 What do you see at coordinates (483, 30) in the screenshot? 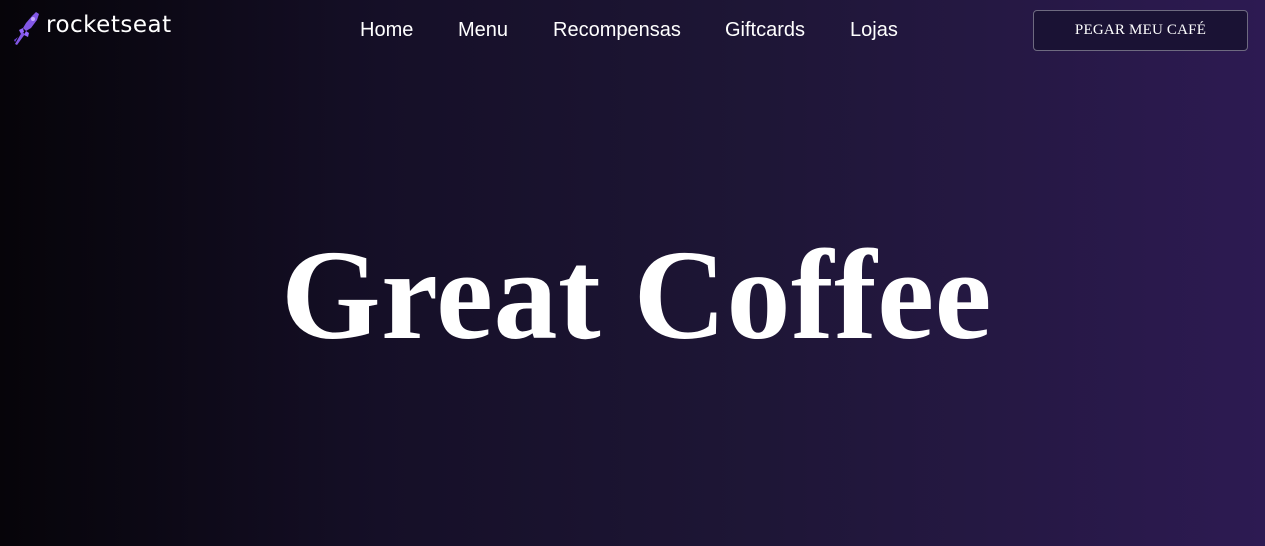
I see `nav-menu: Menu` at bounding box center [483, 30].